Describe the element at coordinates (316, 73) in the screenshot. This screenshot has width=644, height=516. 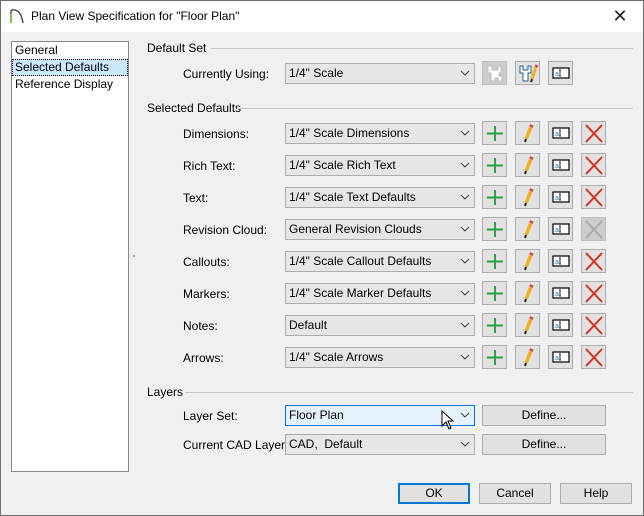
I see `currently-using-value: 1/4" Scale` at that location.